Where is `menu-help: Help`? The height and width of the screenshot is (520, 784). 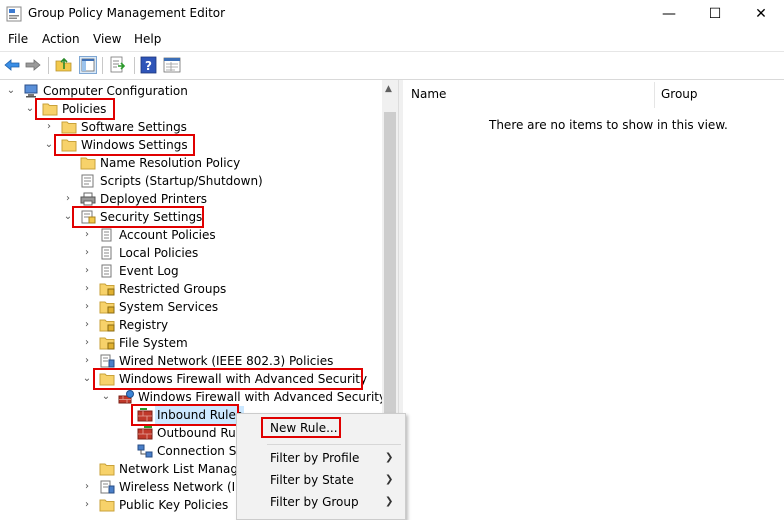
menu-help: Help is located at coordinates (147, 39).